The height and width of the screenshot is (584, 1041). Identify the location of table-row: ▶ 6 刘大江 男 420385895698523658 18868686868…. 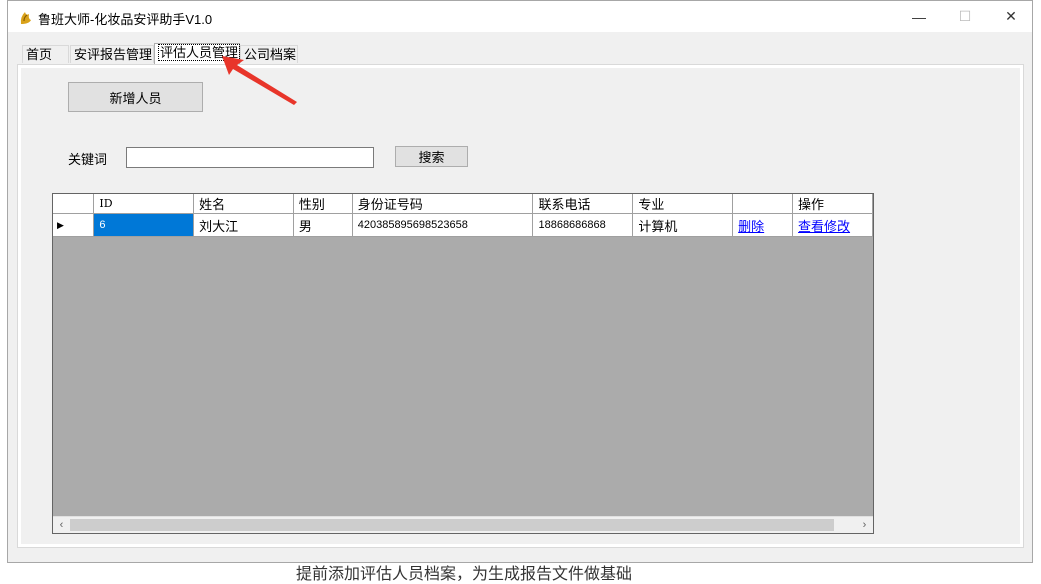
(463, 225).